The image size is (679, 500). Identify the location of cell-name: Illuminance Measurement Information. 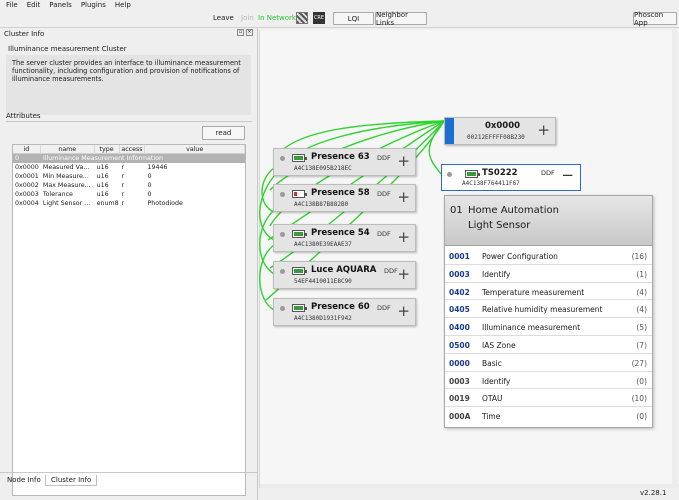
(102, 158).